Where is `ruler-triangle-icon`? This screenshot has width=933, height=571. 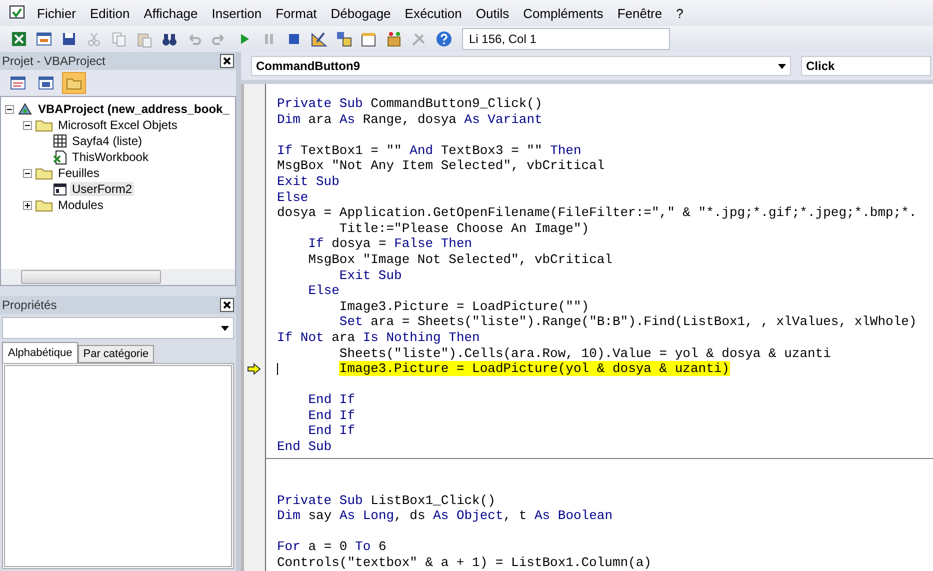 ruler-triangle-icon is located at coordinates (320, 39).